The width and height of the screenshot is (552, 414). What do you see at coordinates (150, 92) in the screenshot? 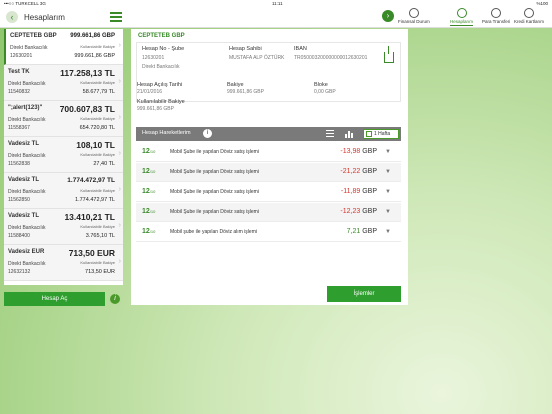
I see `open-date-value: 21/01/2016` at bounding box center [150, 92].